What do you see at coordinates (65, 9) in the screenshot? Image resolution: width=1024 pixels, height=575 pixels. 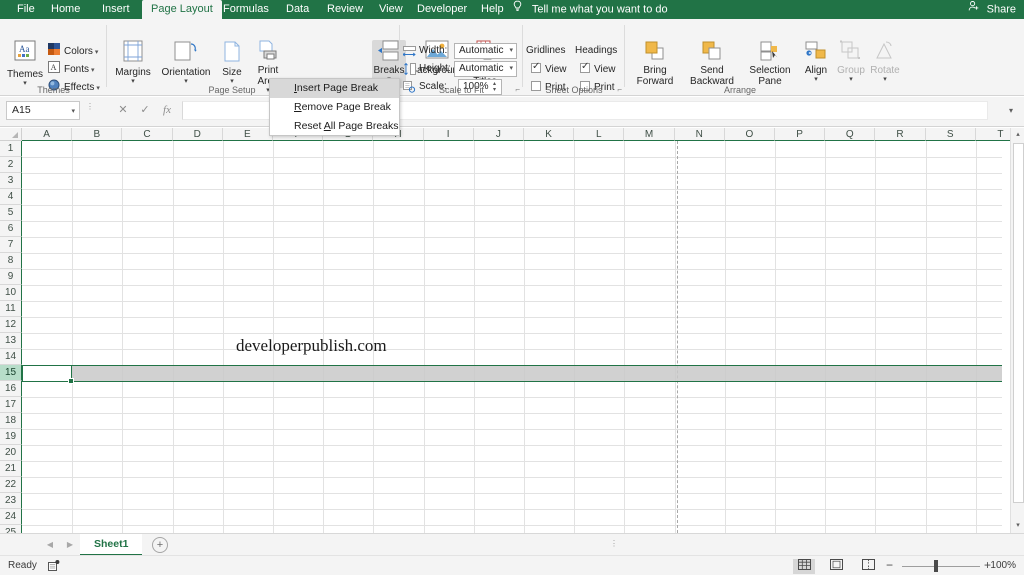 I see `tab-home: Home` at bounding box center [65, 9].